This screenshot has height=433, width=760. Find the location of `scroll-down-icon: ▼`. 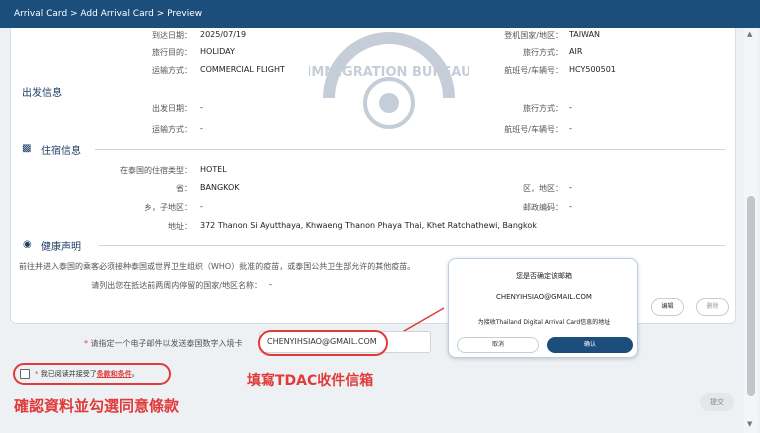

scroll-down-icon: ▼ is located at coordinates (749, 424).